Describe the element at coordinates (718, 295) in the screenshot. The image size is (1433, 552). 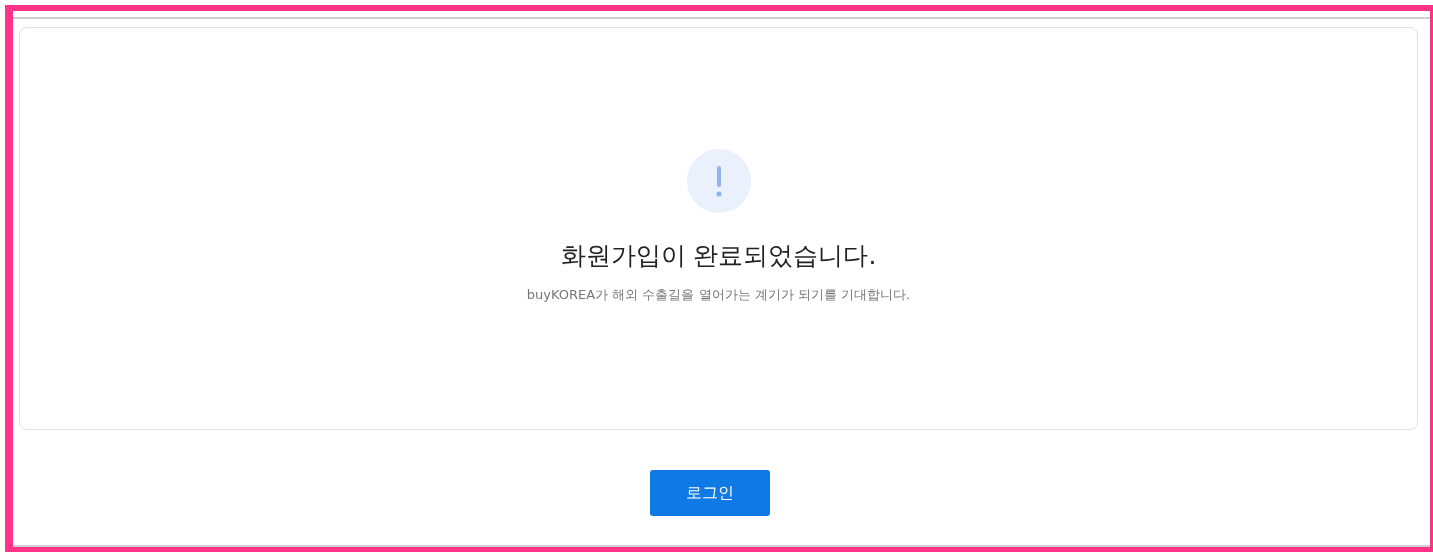
I see `message-subtitle: buyKOREA가 해외 수출길을 열어가는 계기가 되기를 기대합니다.` at that location.